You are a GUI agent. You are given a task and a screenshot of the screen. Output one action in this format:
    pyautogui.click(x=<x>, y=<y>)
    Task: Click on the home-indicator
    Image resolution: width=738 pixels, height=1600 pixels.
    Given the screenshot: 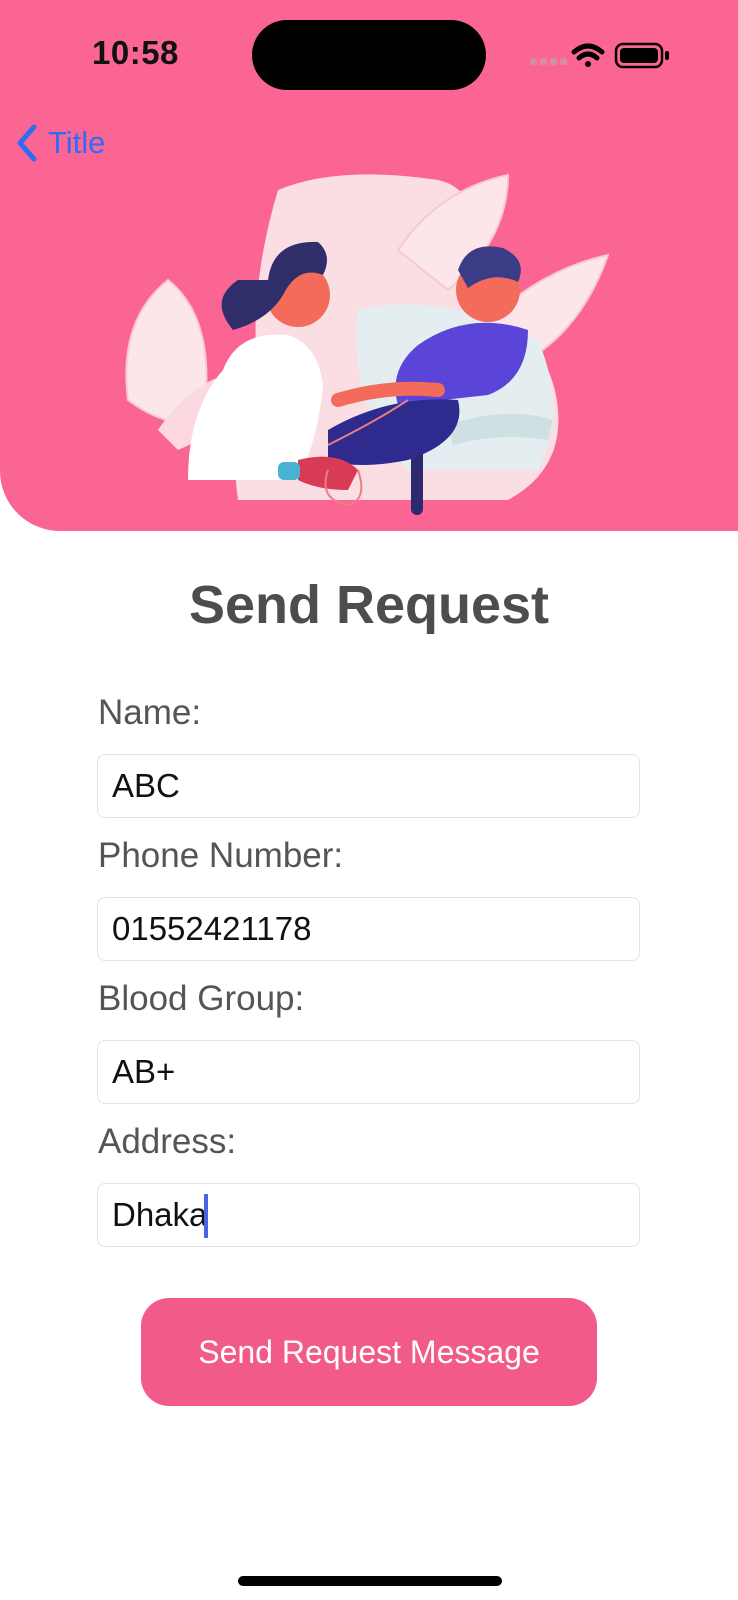 What is the action you would take?
    pyautogui.click(x=370, y=1581)
    